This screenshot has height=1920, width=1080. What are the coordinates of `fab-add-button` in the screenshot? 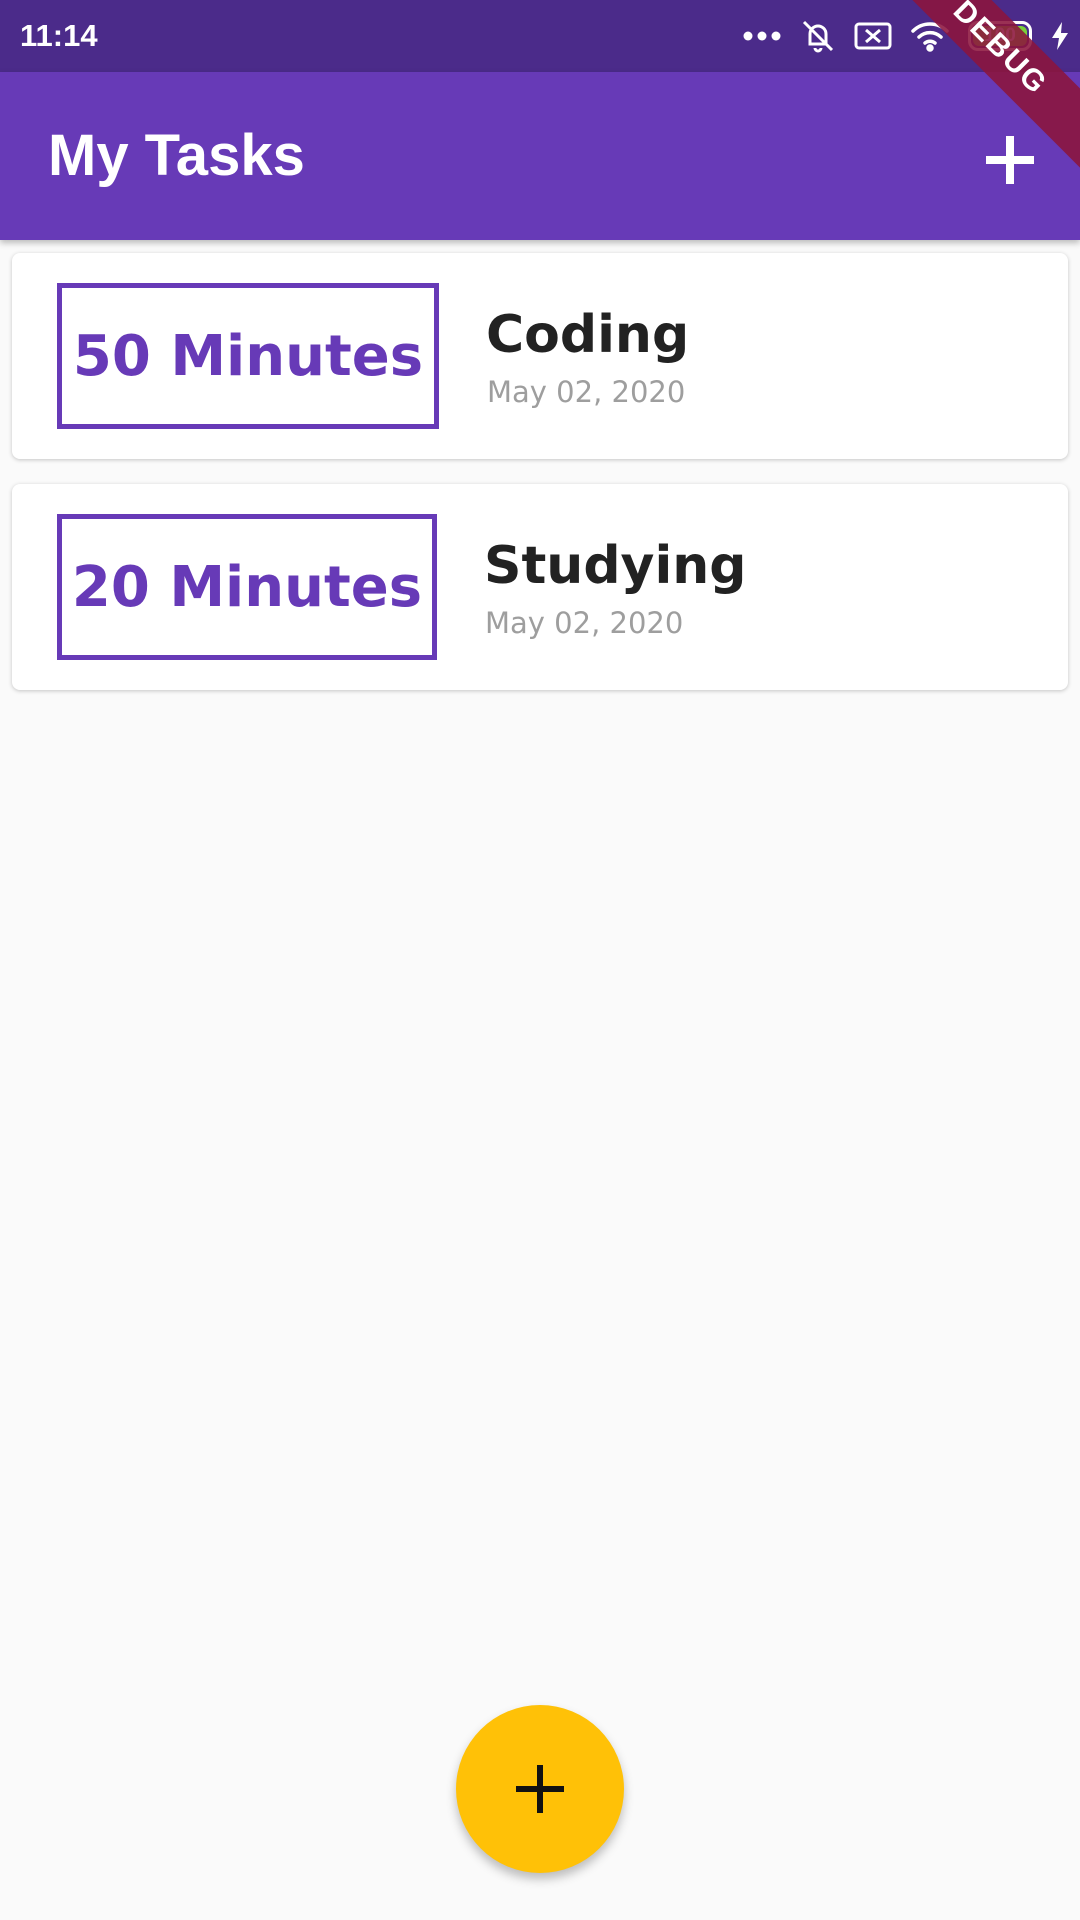 It's located at (540, 1789).